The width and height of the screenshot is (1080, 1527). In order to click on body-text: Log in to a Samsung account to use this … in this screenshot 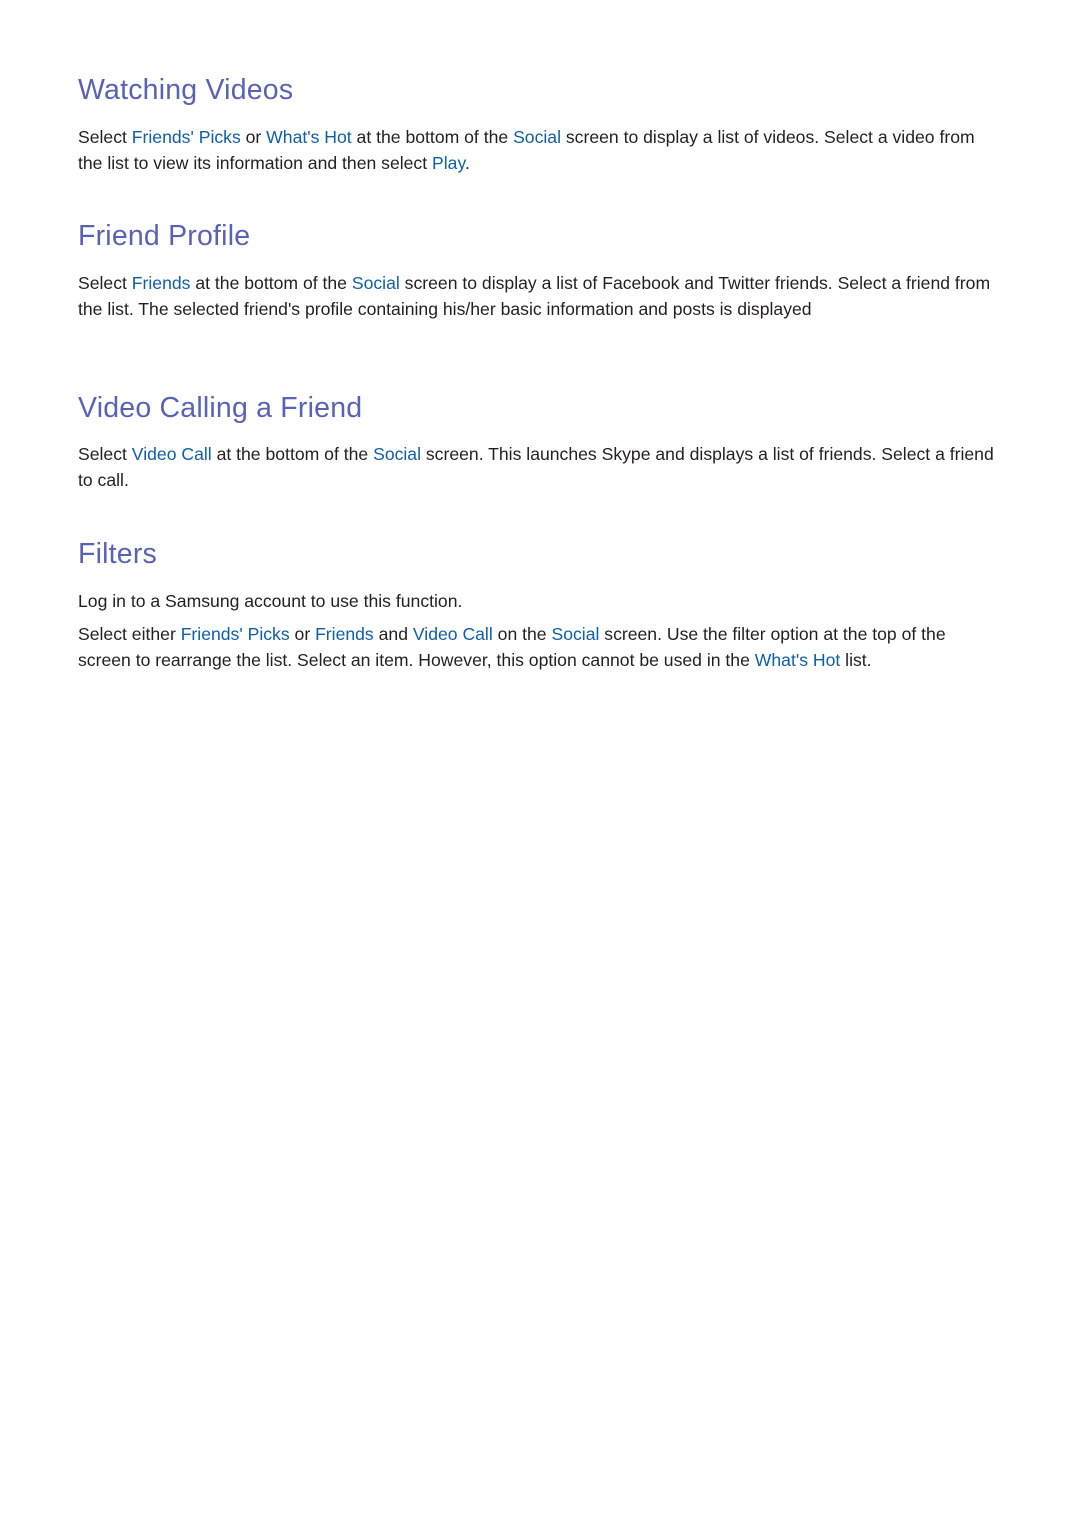, I will do `click(270, 601)`.